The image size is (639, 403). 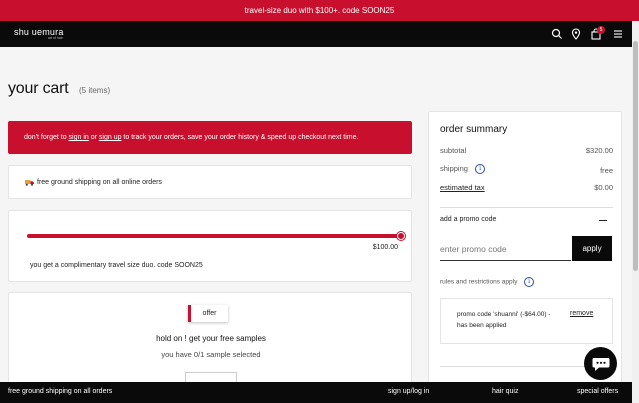 What do you see at coordinates (480, 169) in the screenshot?
I see `shipping-info-icon: i` at bounding box center [480, 169].